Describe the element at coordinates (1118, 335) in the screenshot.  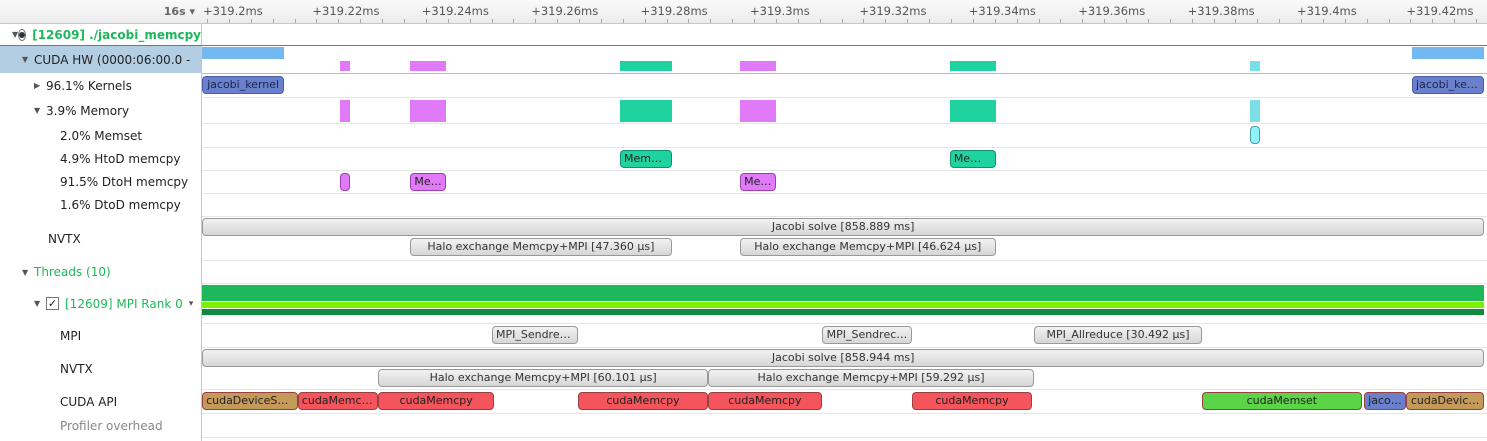
I see `mpi-call: MPI_Allreduce [30.492 µs]` at that location.